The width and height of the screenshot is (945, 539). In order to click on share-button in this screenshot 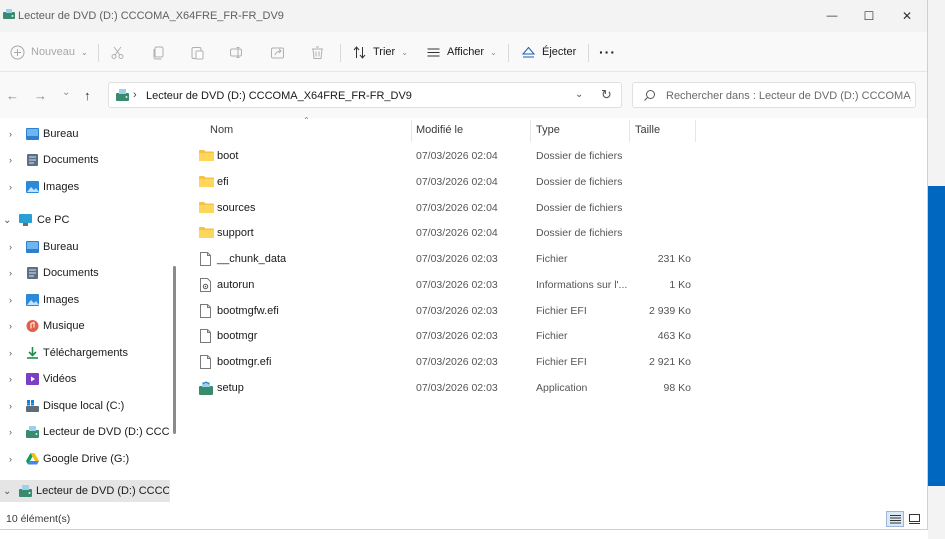, I will do `click(277, 52)`.